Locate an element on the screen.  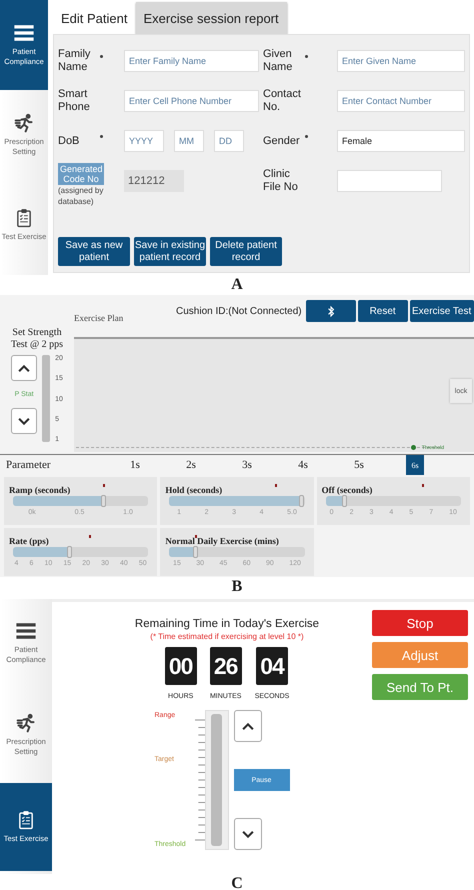
slider-title: Ramp (seconds) is located at coordinates (39, 490).